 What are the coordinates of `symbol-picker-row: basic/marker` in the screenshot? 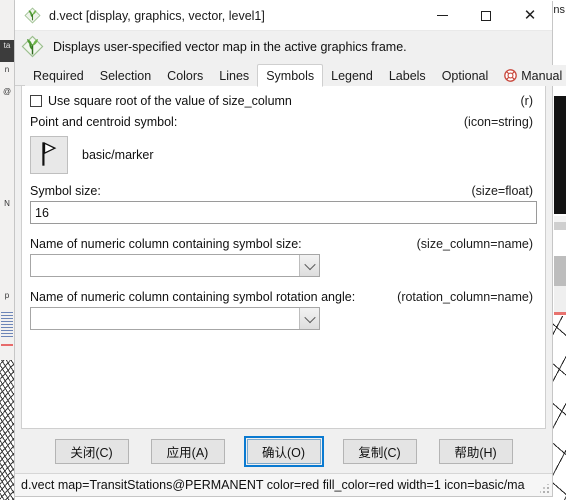 It's located at (283, 155).